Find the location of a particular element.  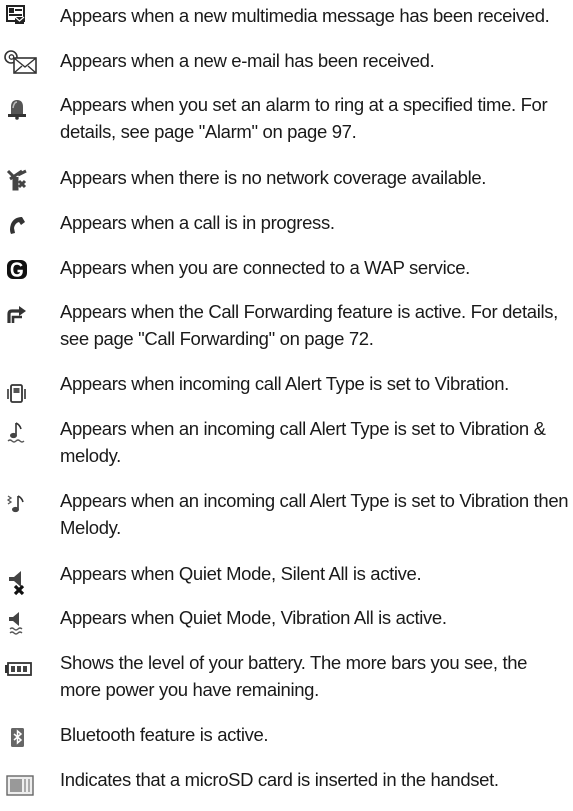

list-item-text: Appears when a call is in progress. is located at coordinates (197, 222).